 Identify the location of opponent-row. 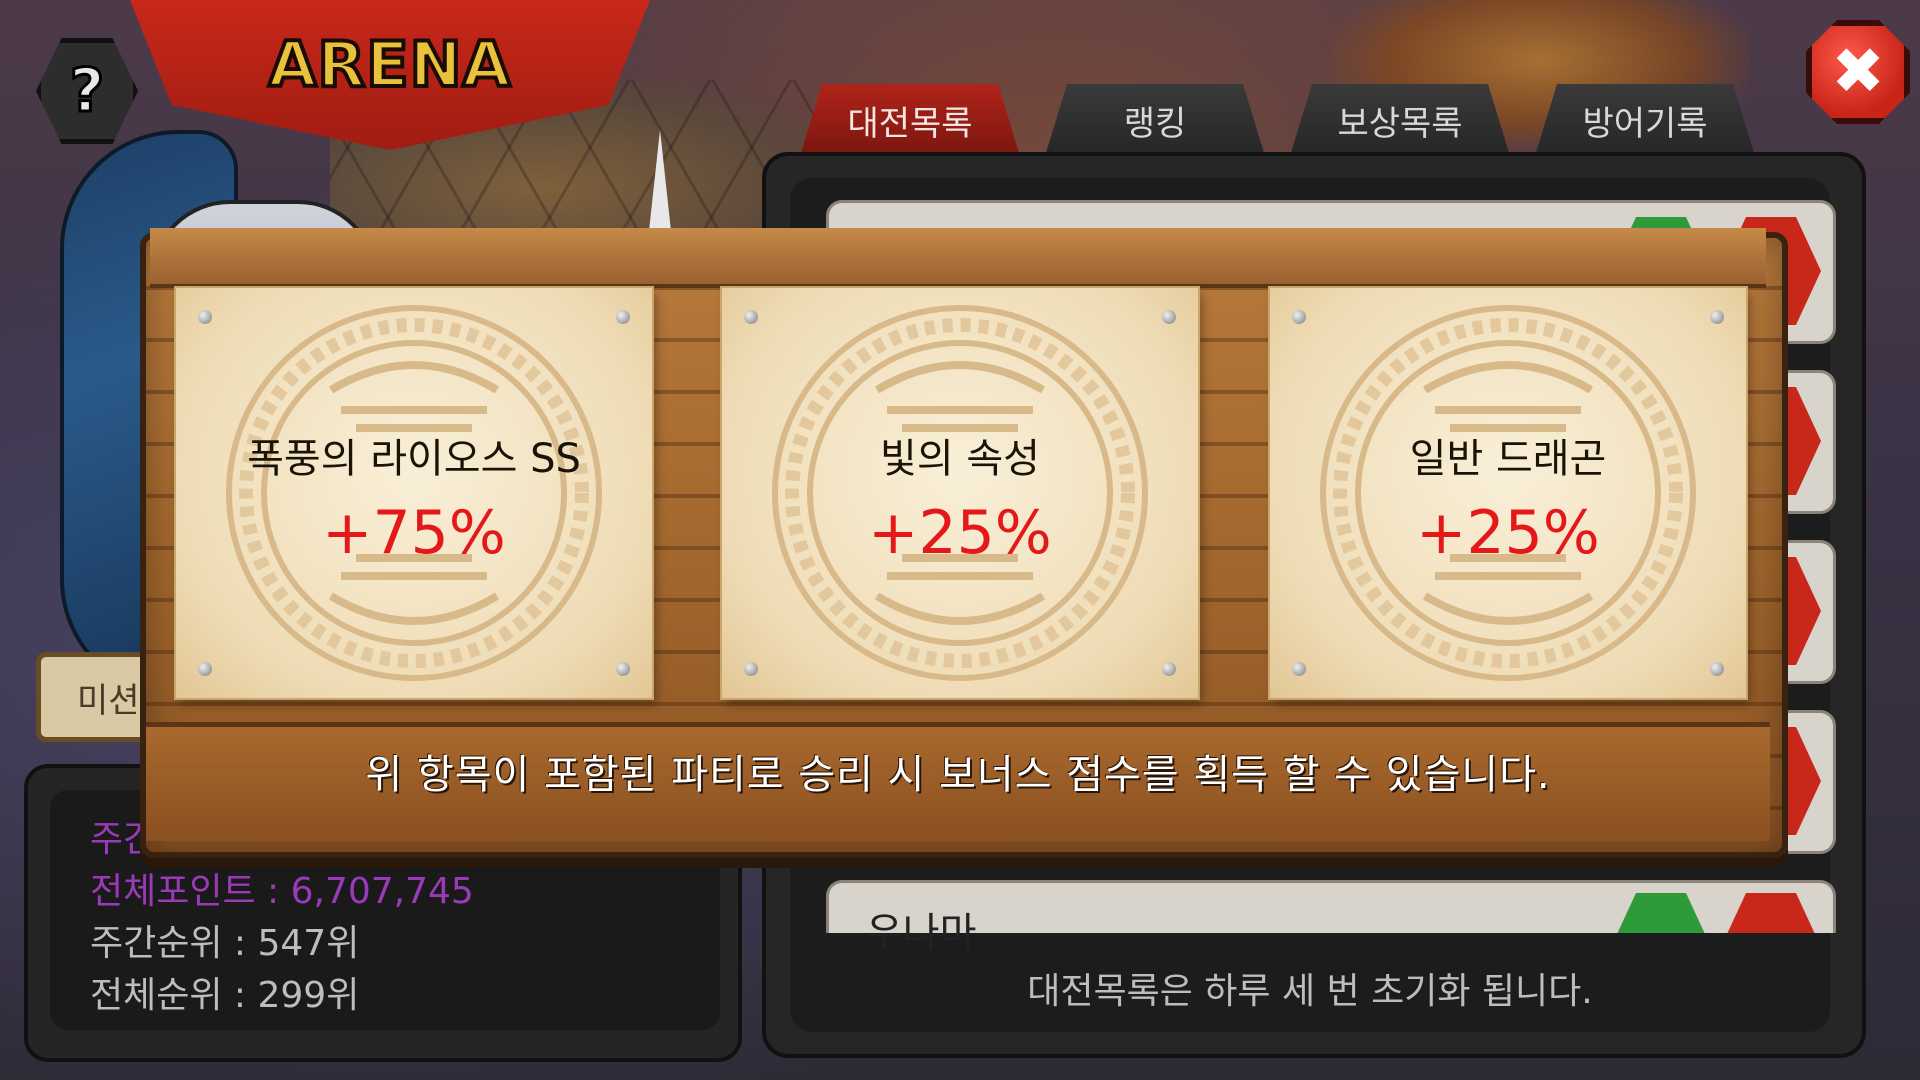
(1331, 906).